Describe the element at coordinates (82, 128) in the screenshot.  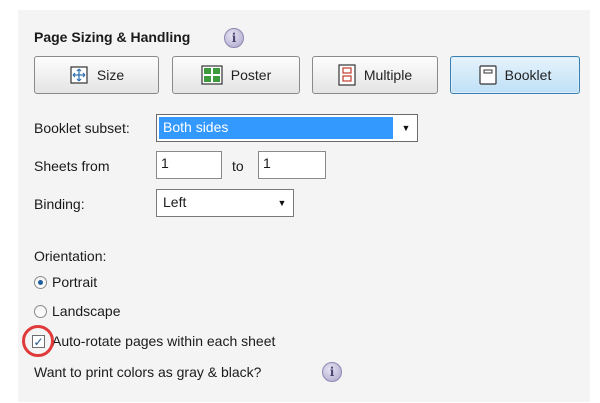
I see `booklet-subset-label: Booklet subset:` at that location.